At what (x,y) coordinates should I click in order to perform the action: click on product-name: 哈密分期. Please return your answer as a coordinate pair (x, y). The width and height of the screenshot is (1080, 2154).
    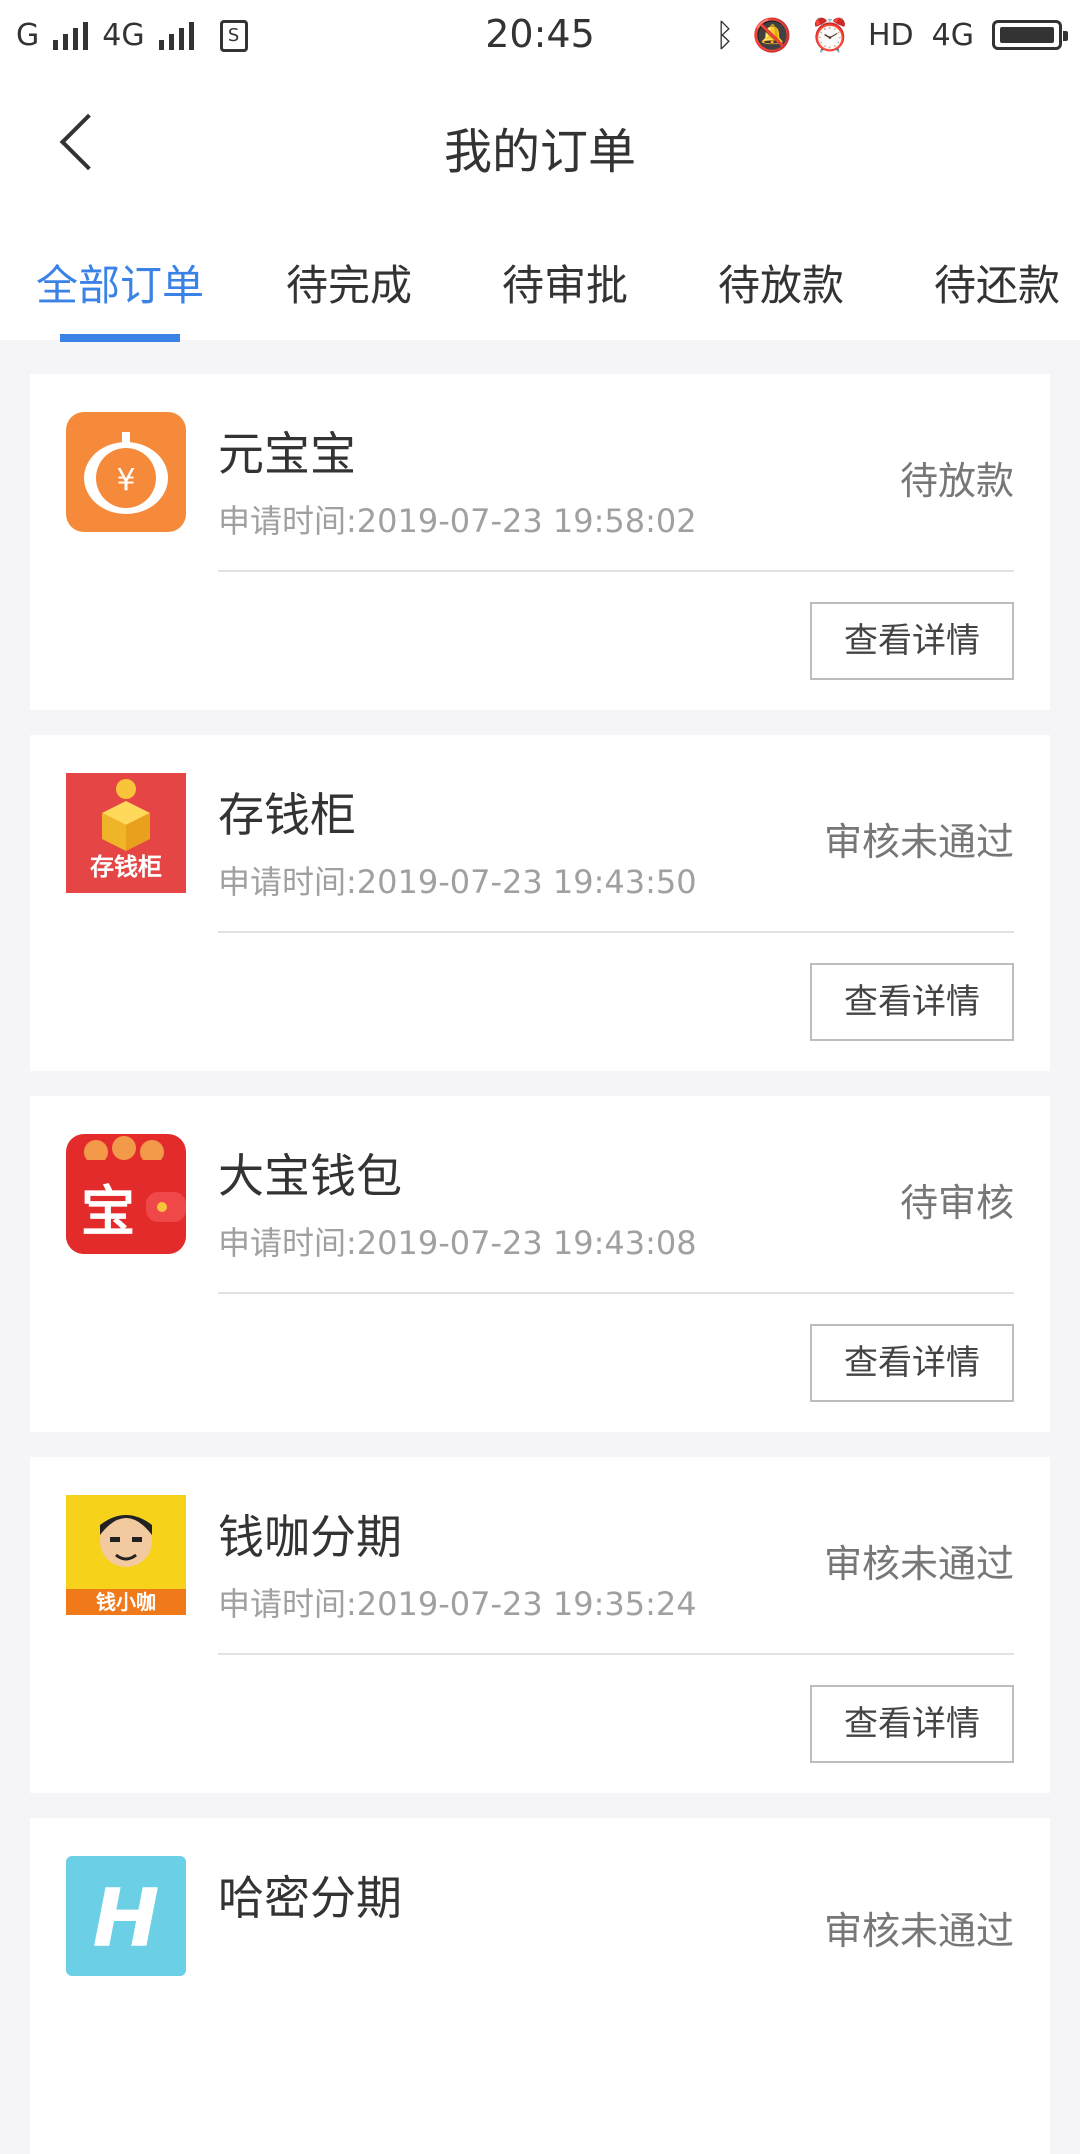
    Looking at the image, I should click on (310, 1898).